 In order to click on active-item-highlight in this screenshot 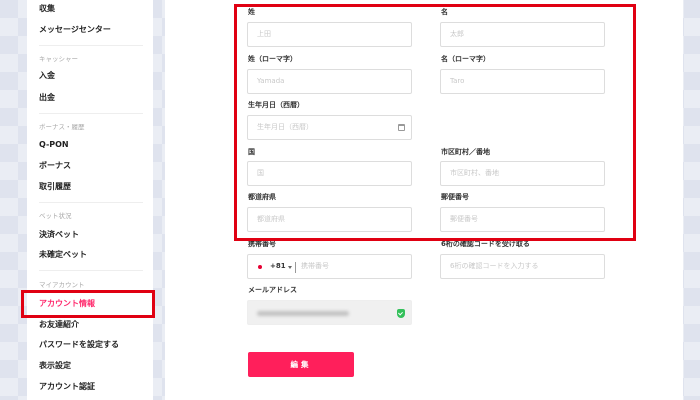, I will do `click(88, 304)`.